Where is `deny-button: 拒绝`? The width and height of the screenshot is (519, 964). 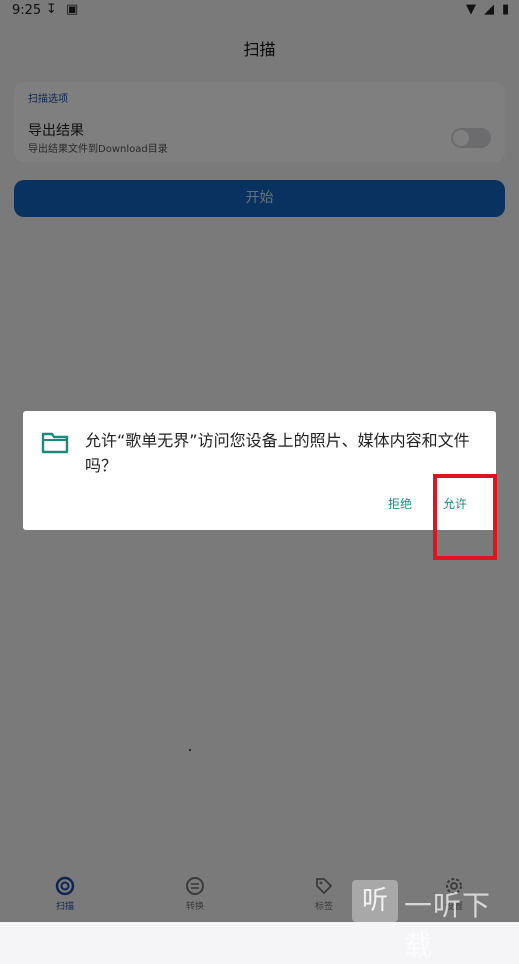
deny-button: 拒绝 is located at coordinates (400, 503).